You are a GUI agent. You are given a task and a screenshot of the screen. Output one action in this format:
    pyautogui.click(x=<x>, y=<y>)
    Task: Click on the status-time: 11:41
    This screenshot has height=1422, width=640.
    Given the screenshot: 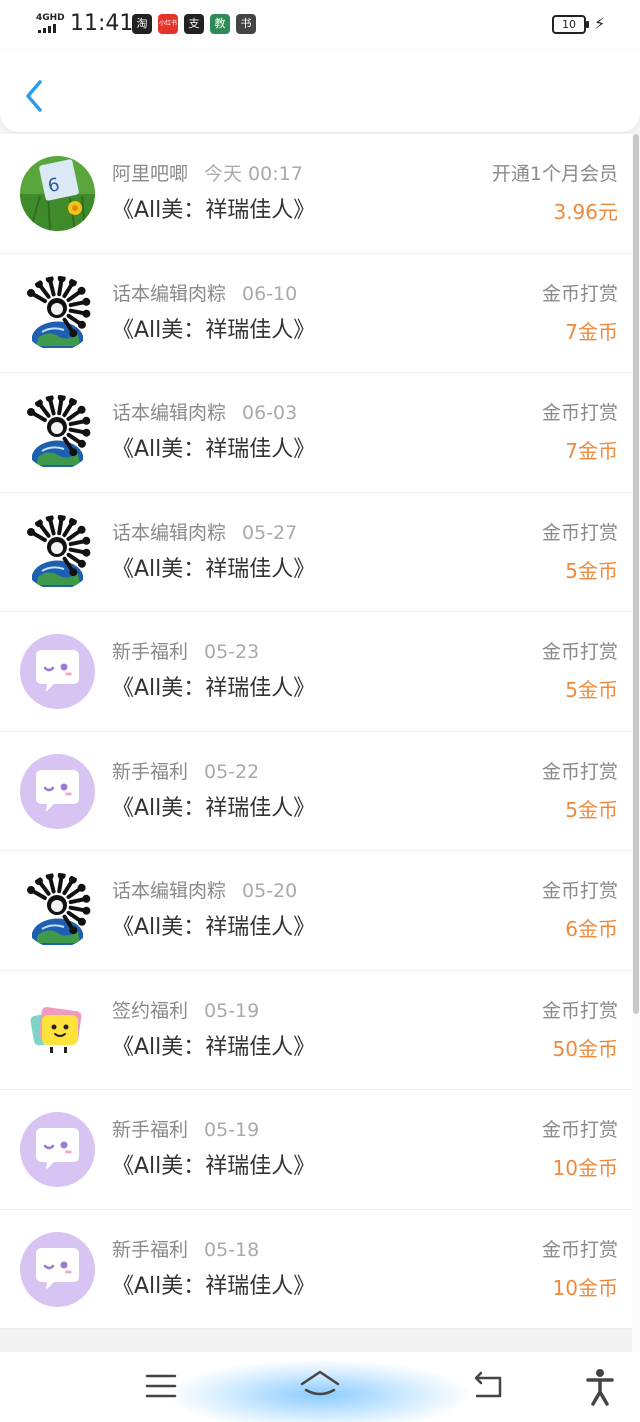 What is the action you would take?
    pyautogui.click(x=102, y=23)
    